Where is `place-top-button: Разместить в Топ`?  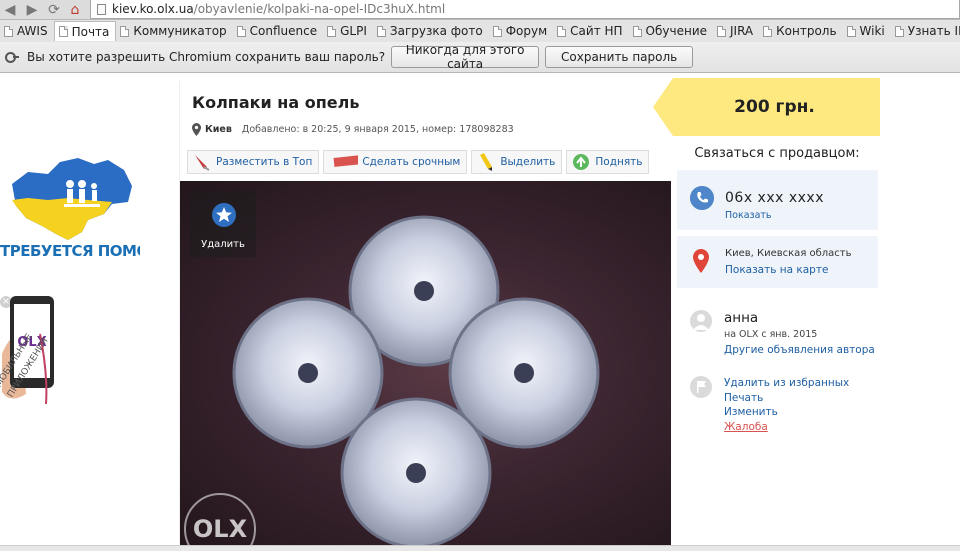
place-top-button: Разместить в Топ is located at coordinates (253, 162).